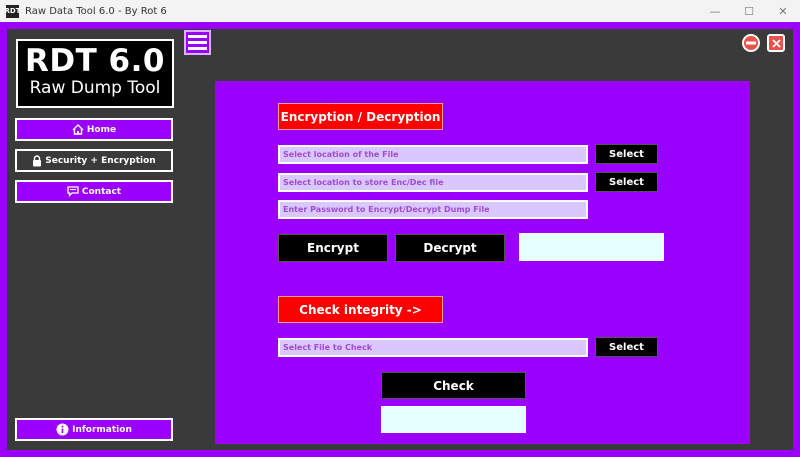 The height and width of the screenshot is (457, 800). I want to click on window-maximize-button: ☐, so click(749, 11).